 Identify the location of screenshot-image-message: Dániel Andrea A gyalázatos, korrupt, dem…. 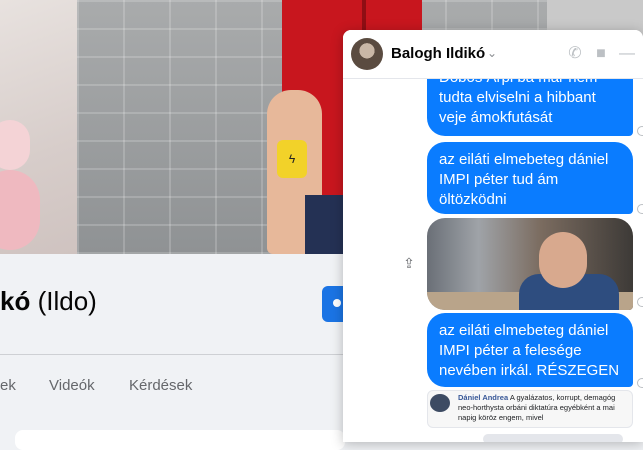
(530, 409).